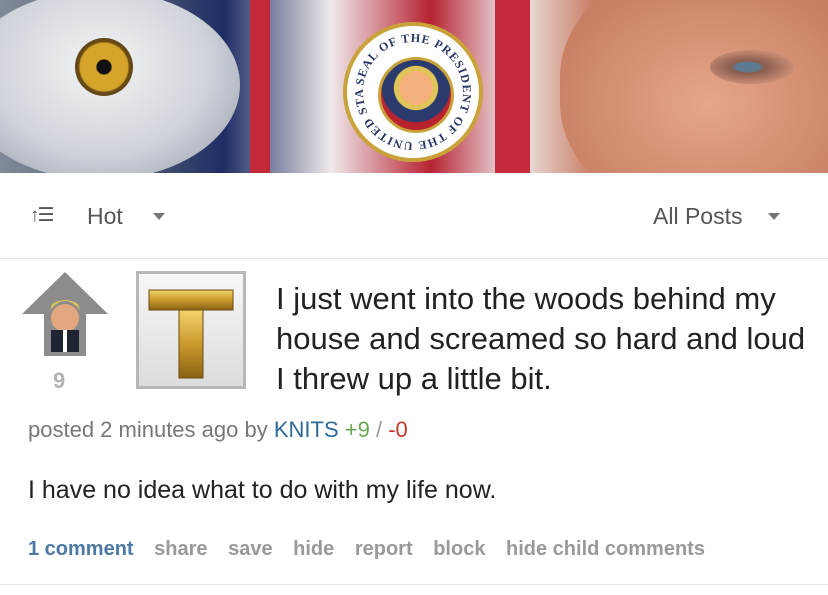 The width and height of the screenshot is (828, 595). What do you see at coordinates (752, 67) in the screenshot?
I see `portrait-eye` at bounding box center [752, 67].